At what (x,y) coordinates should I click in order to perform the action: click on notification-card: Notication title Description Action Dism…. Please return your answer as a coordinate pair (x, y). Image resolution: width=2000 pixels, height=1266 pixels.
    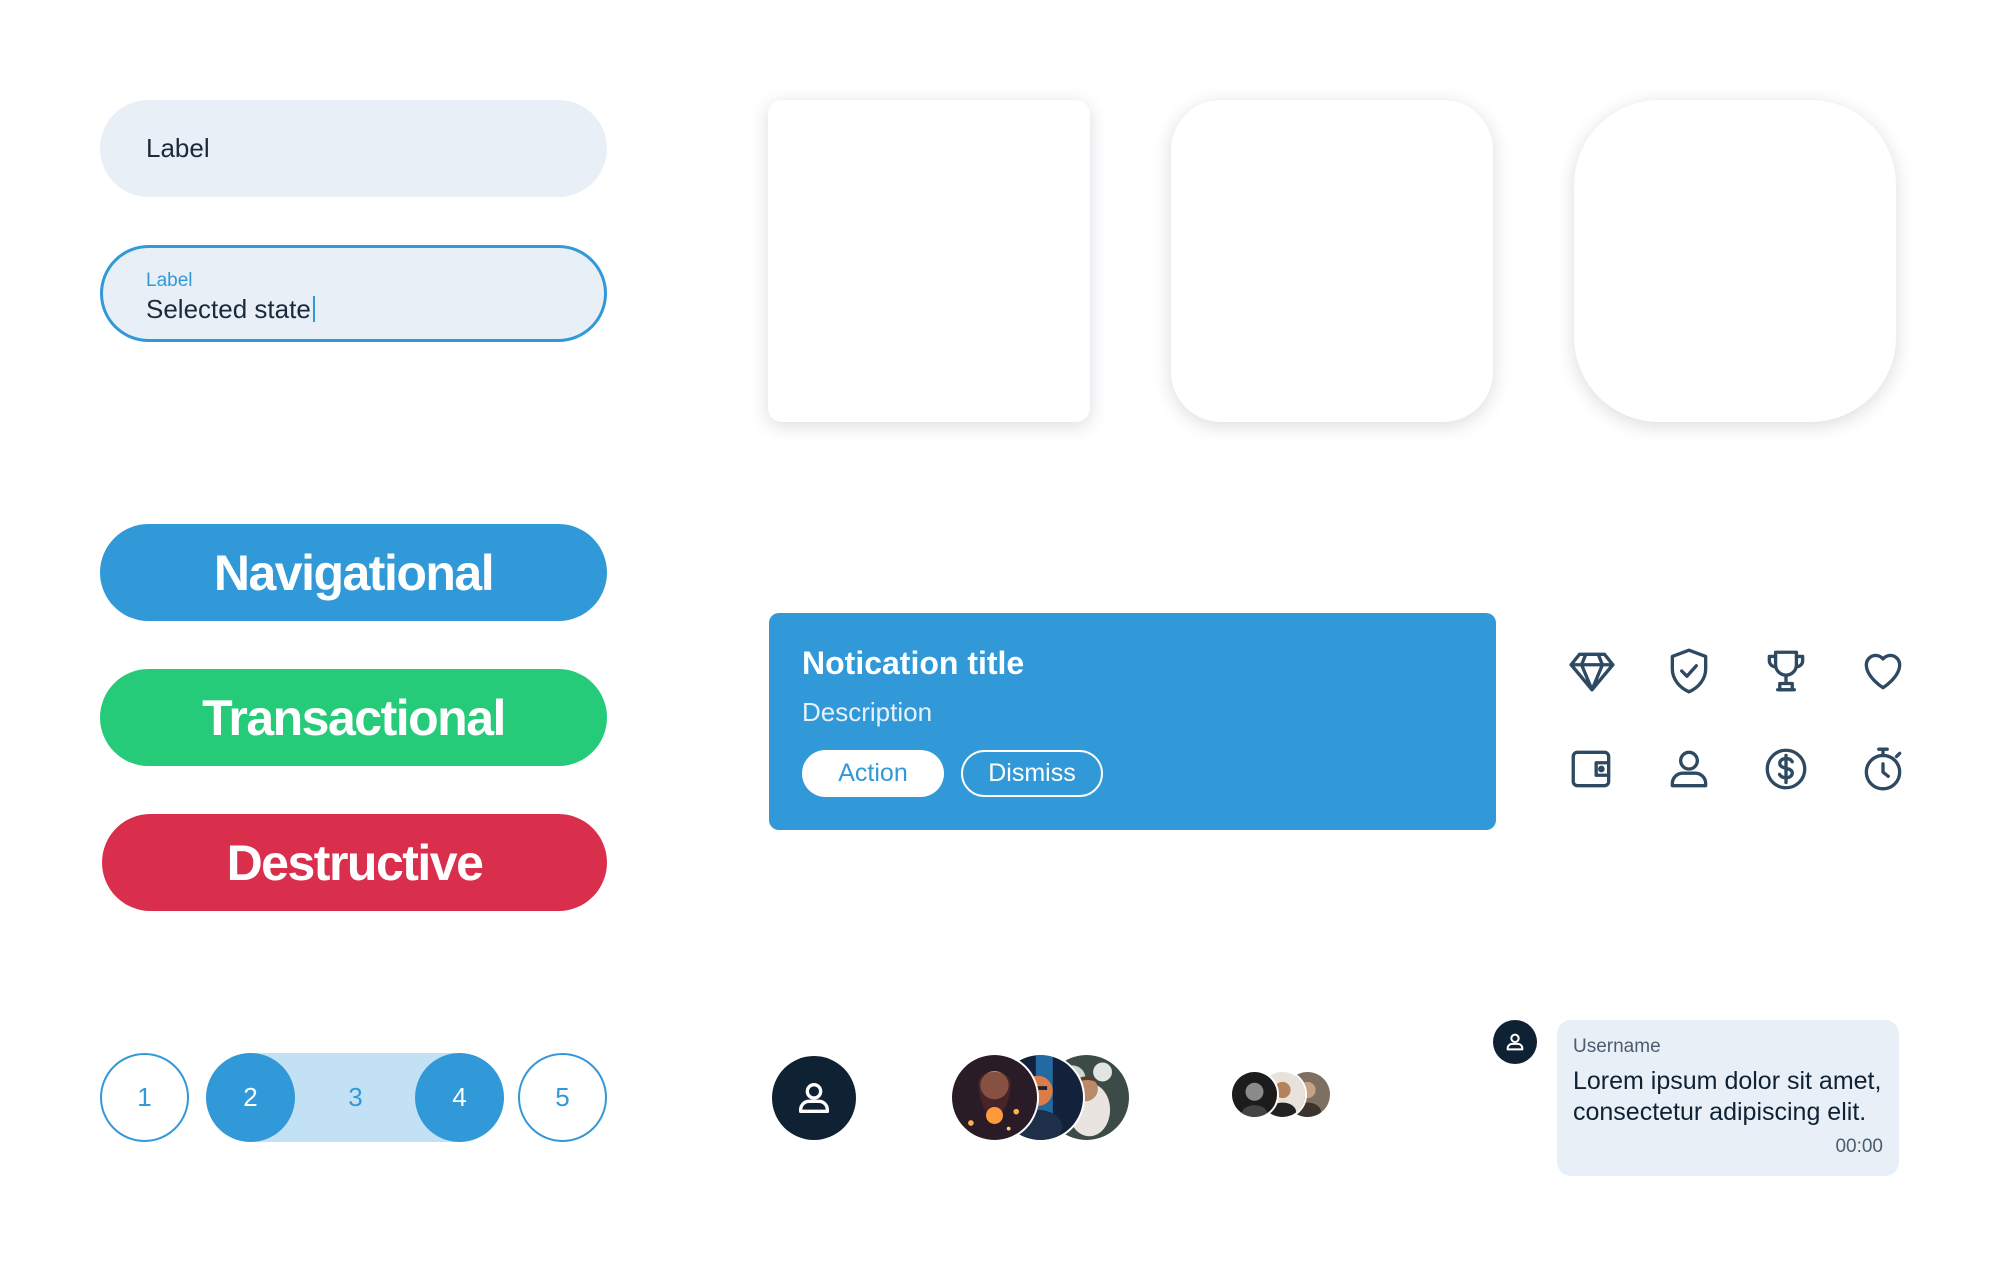
    Looking at the image, I should click on (1132, 721).